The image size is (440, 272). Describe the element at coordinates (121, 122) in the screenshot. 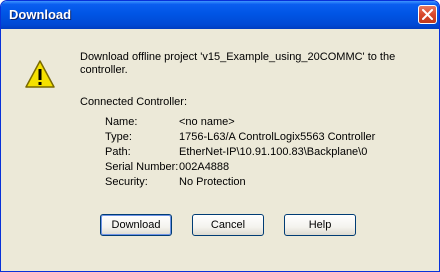

I see `name-label: Name:` at that location.